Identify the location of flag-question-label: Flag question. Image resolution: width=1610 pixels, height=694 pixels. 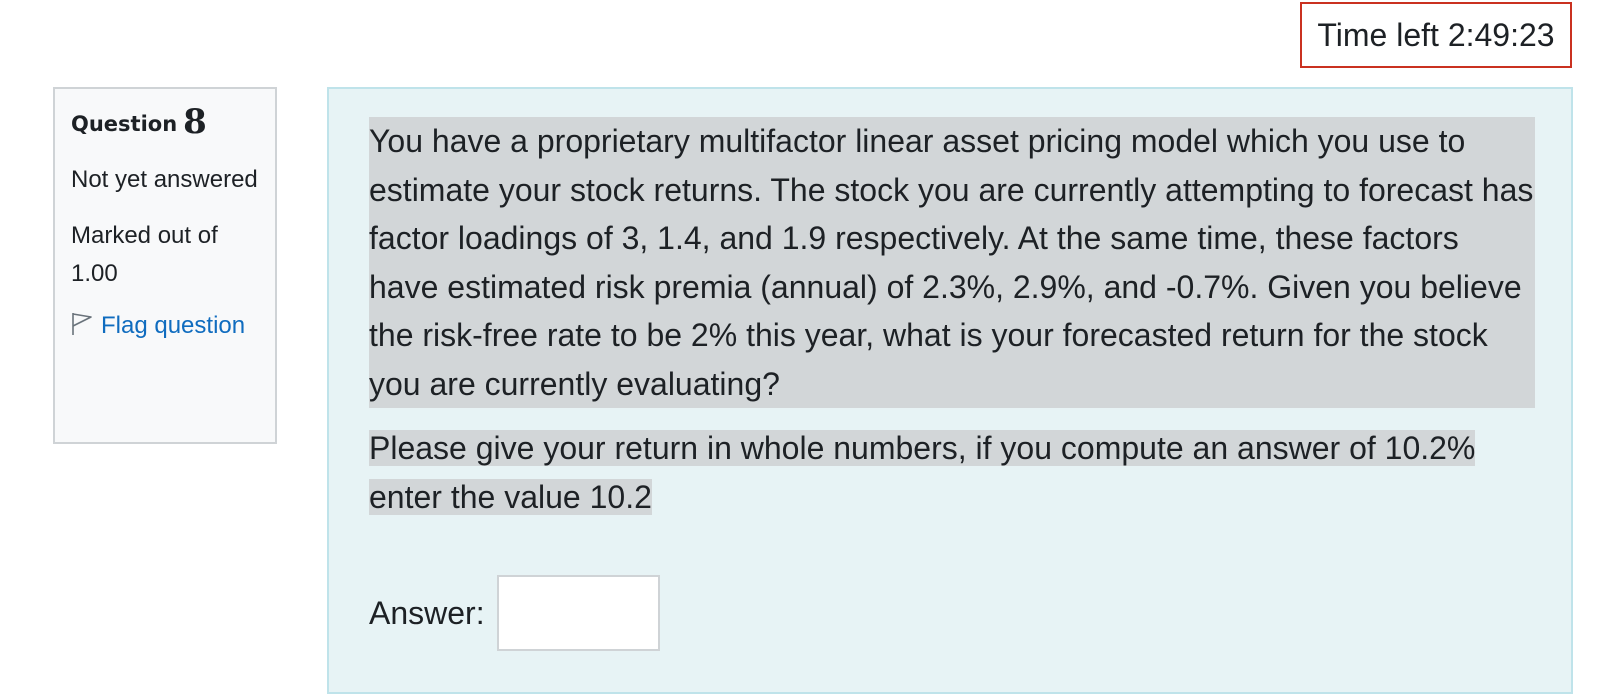
(173, 325).